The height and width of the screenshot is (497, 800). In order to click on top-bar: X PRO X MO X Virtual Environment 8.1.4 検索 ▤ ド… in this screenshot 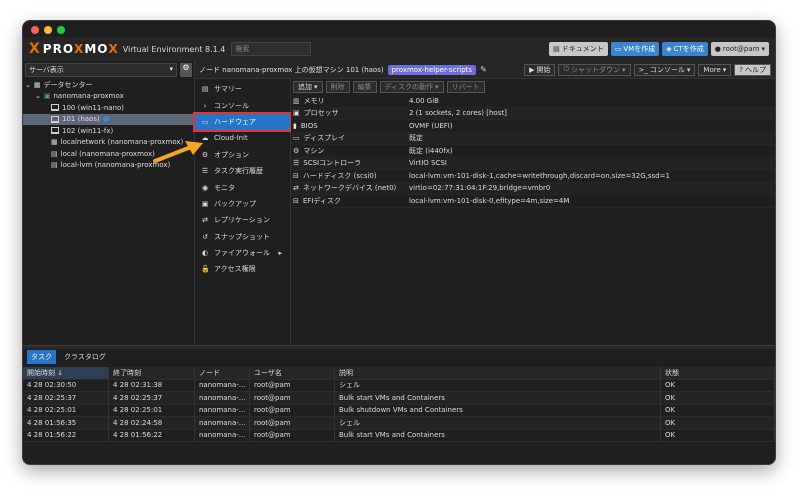, I will do `click(399, 49)`.